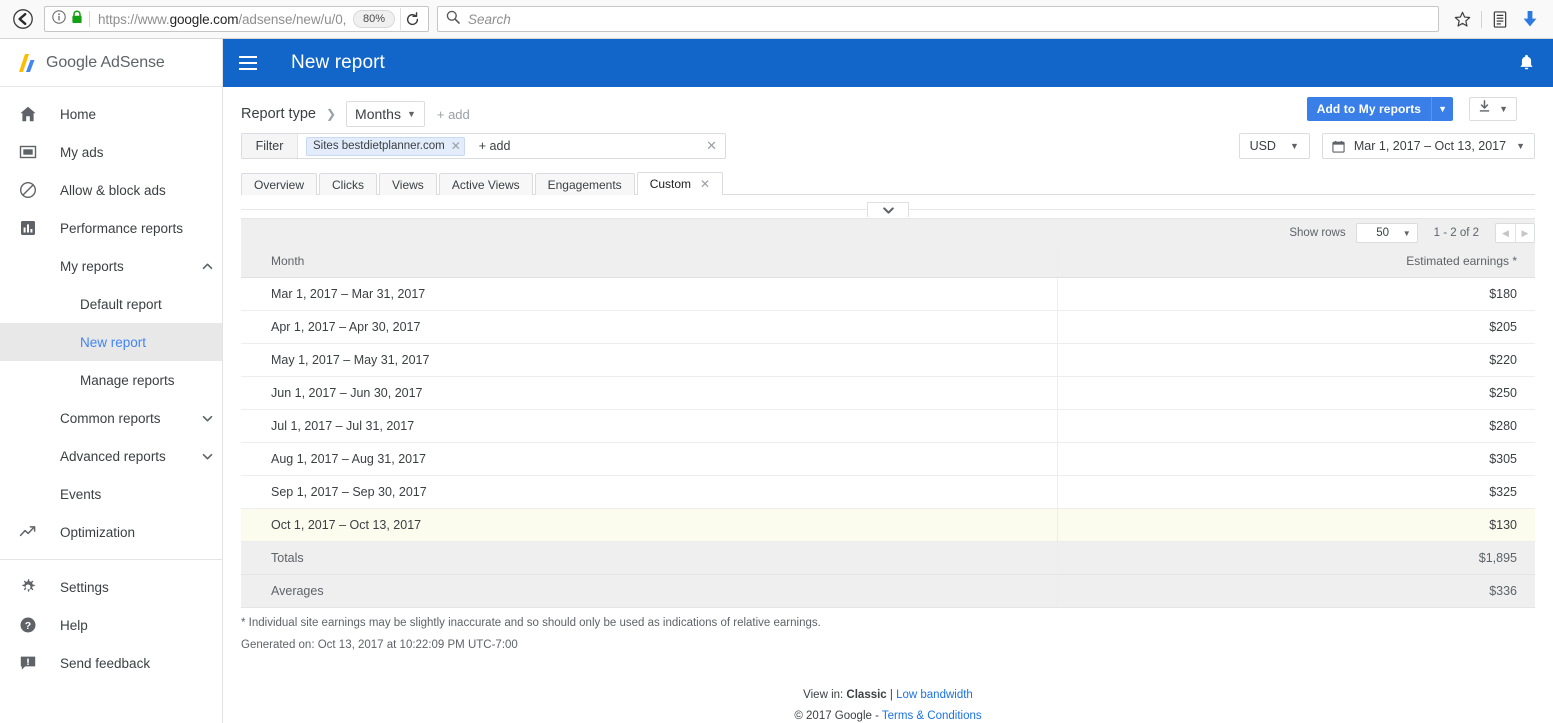 The image size is (1553, 723). Describe the element at coordinates (680, 183) in the screenshot. I see `tab-custom: Custom ✕` at that location.